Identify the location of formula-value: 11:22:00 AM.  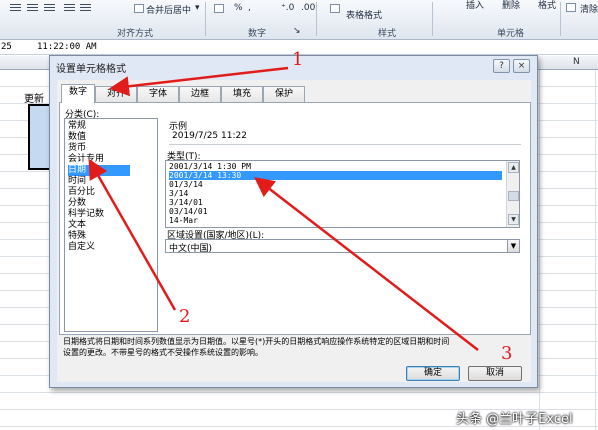
(67, 47).